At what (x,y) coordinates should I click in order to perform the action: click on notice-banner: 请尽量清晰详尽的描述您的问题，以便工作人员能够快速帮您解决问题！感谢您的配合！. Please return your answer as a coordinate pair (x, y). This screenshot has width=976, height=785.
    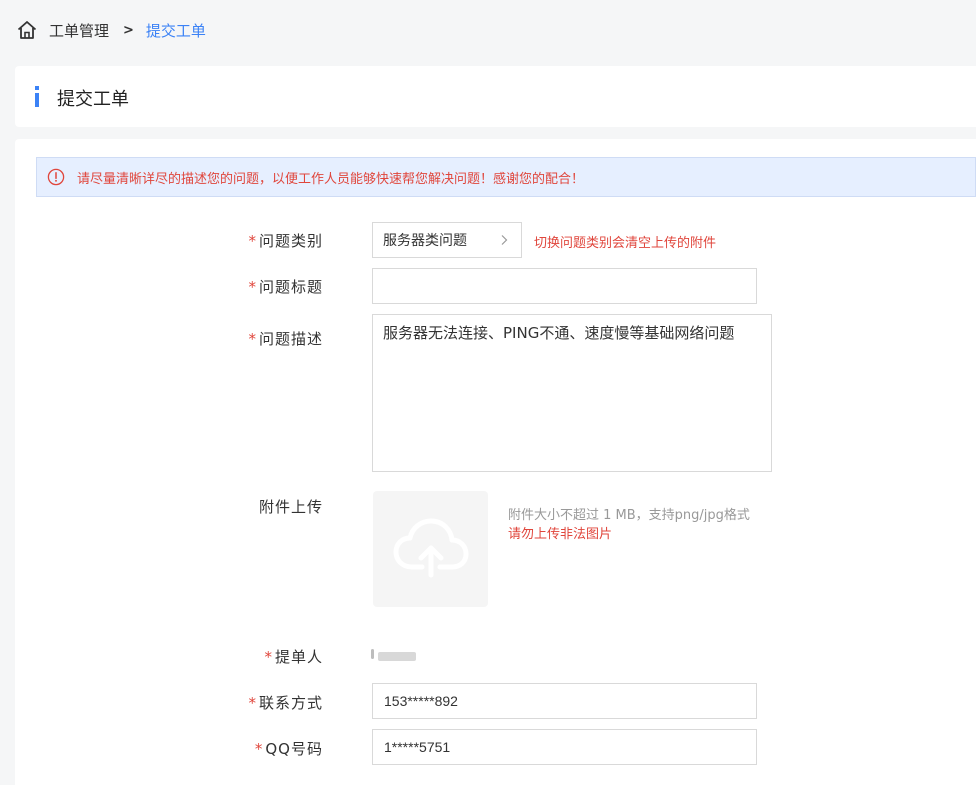
    Looking at the image, I should click on (506, 177).